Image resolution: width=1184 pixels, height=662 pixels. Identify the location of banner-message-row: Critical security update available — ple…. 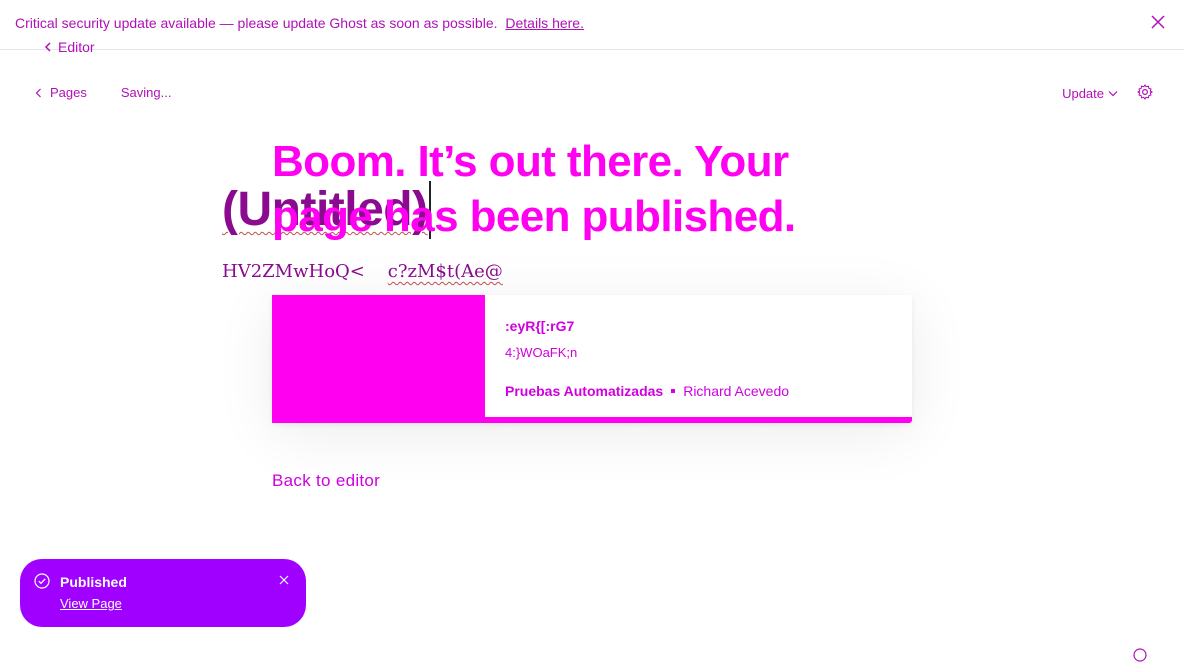
(299, 23).